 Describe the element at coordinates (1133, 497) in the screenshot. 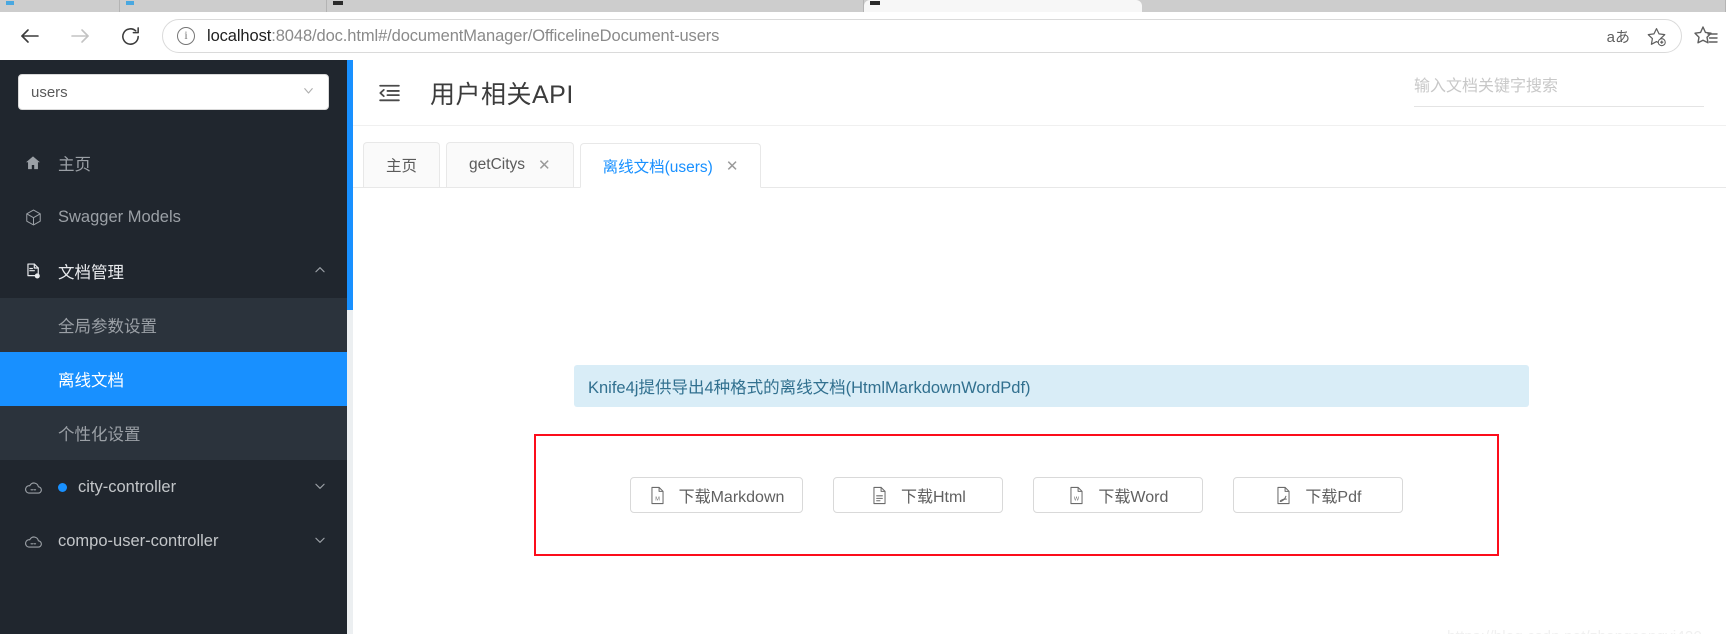

I see `download-button-label: 下载Word` at that location.